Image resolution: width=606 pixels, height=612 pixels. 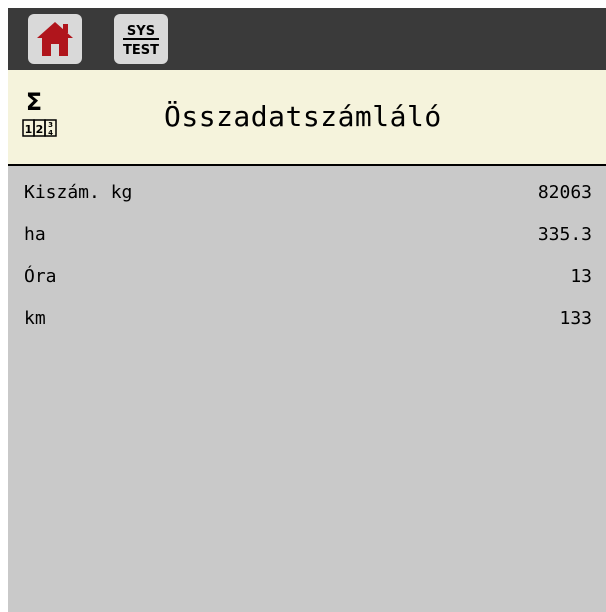 I want to click on svg-text: 4, so click(x=50, y=133).